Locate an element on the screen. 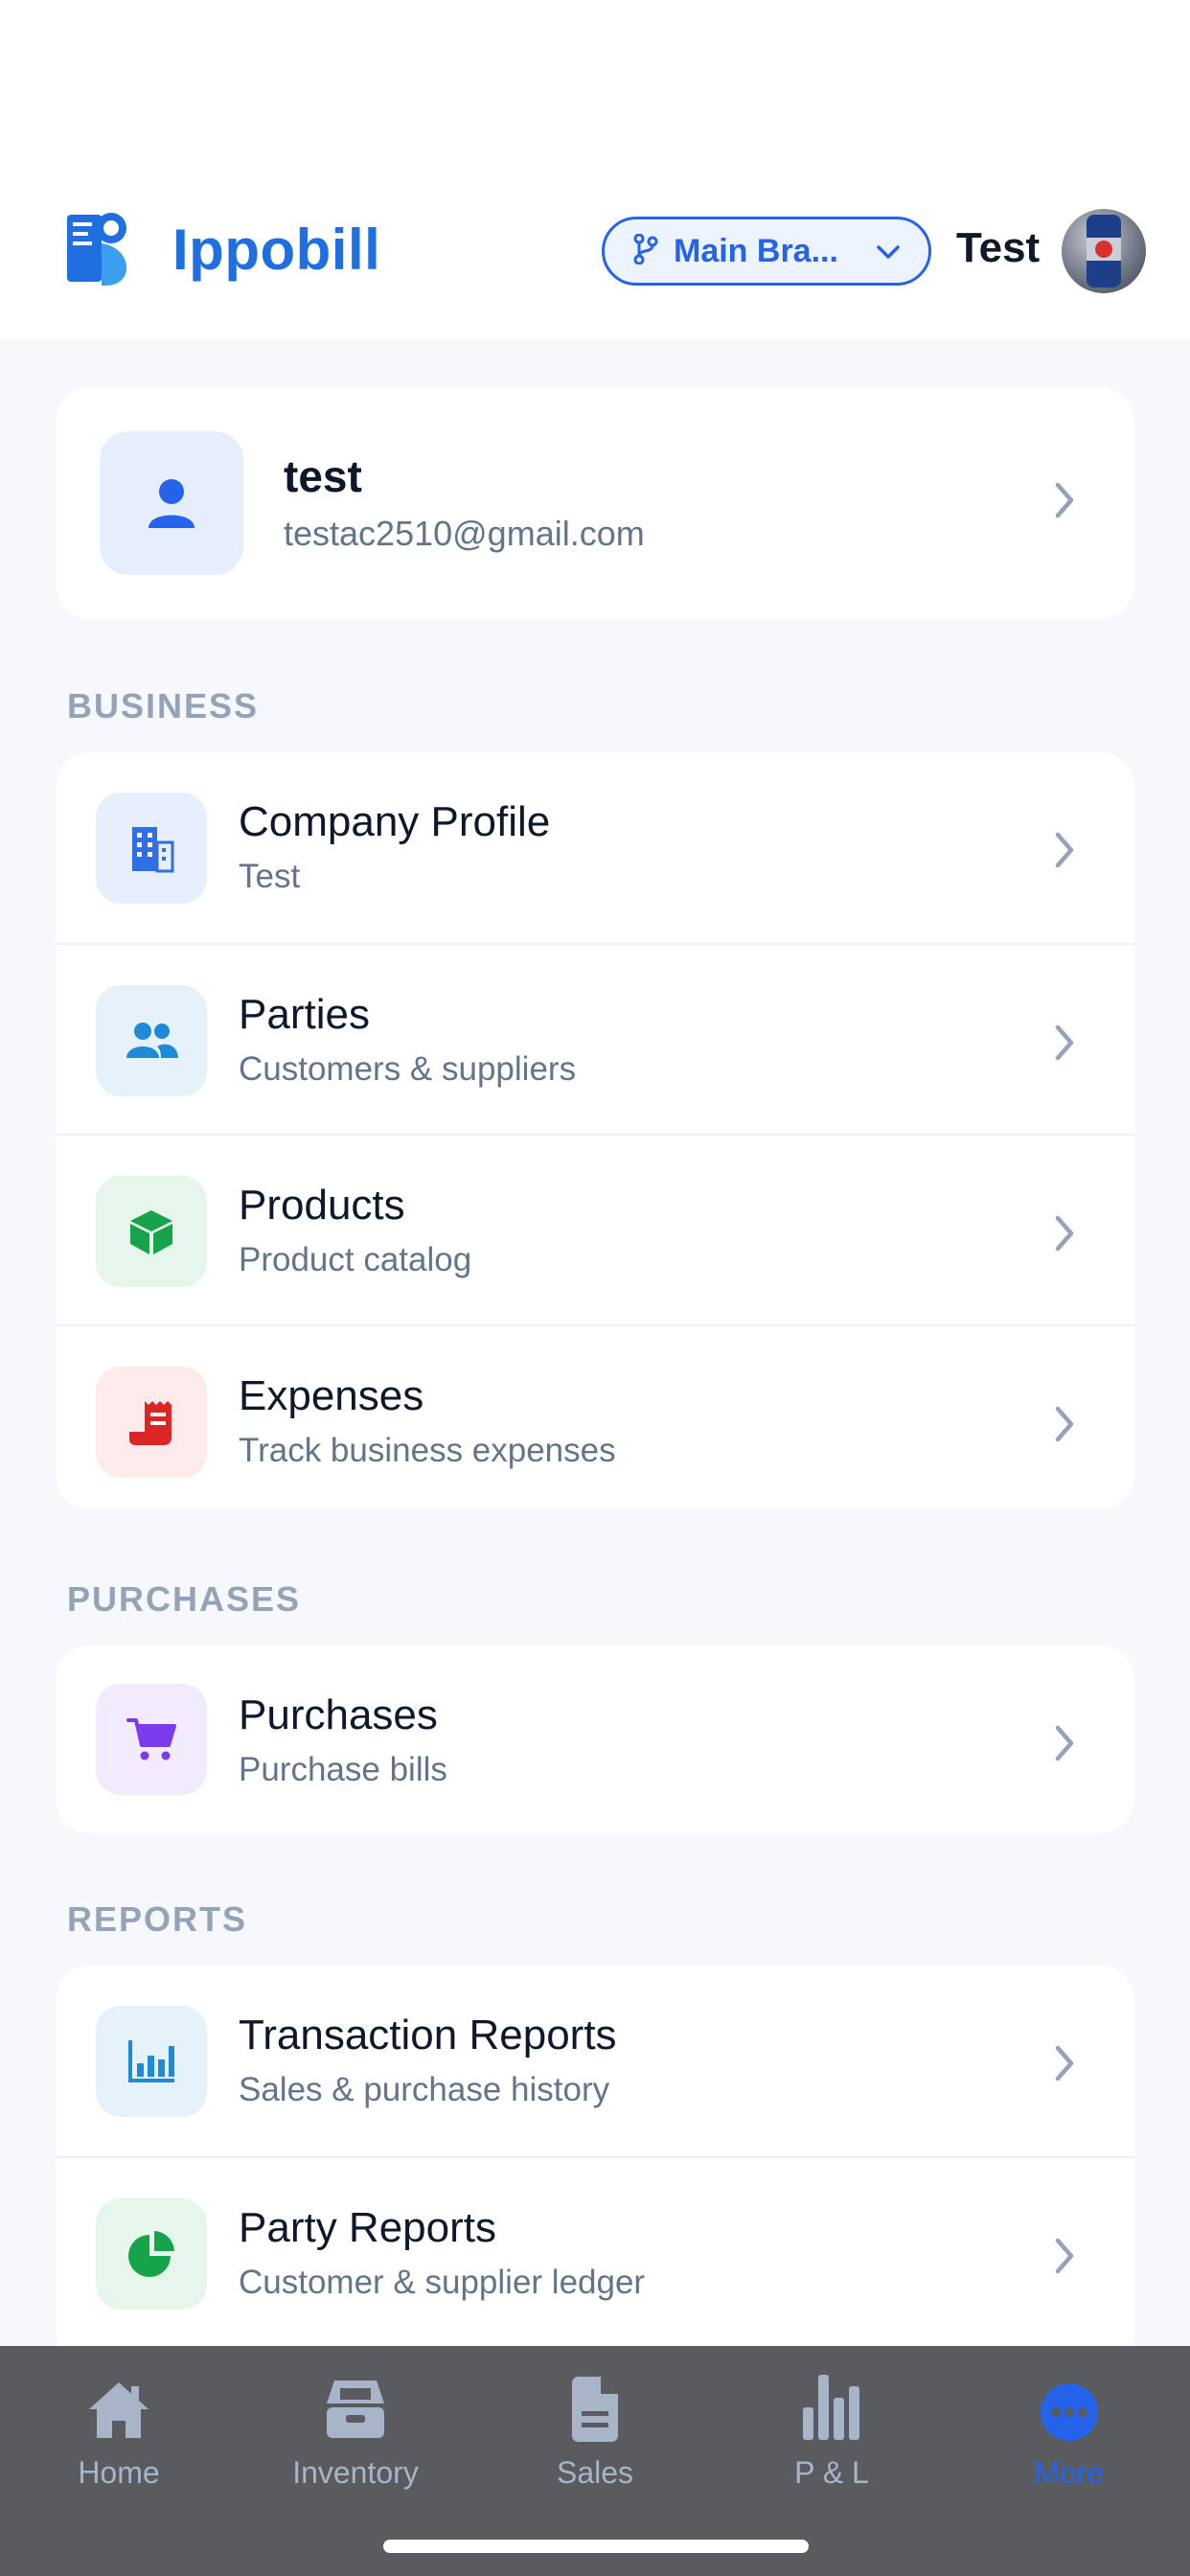  tab-pnl: P & L is located at coordinates (832, 2428).